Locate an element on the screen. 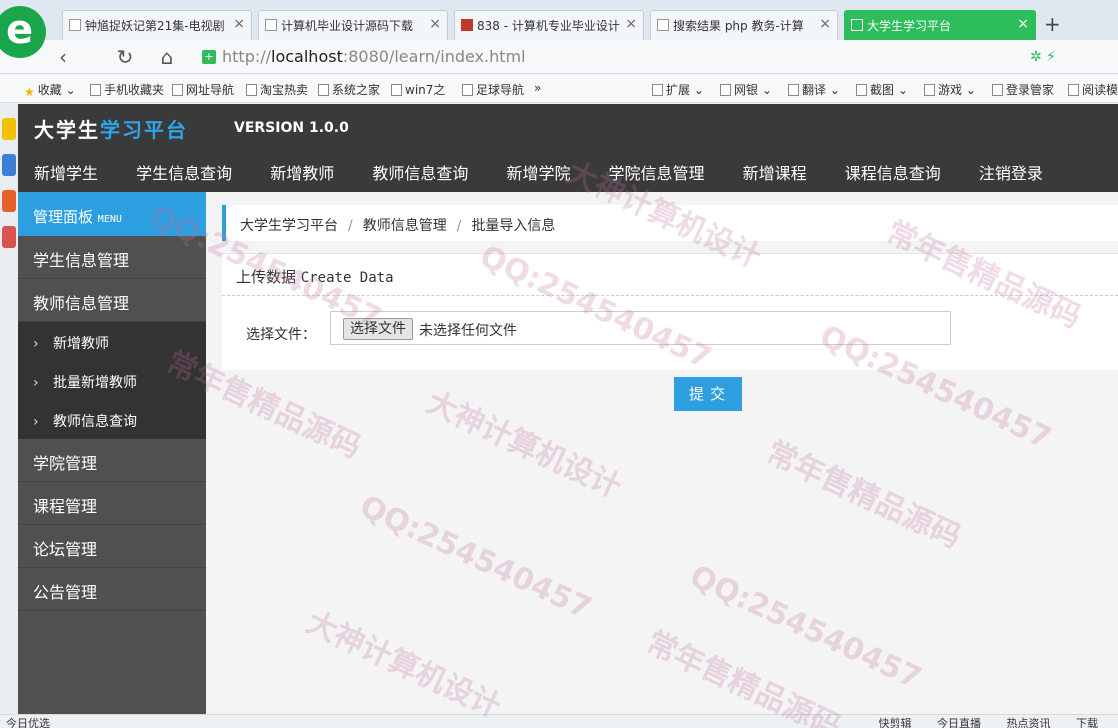 This screenshot has width=1118, height=728. nav-add-teacher: 新增教师 is located at coordinates (302, 172).